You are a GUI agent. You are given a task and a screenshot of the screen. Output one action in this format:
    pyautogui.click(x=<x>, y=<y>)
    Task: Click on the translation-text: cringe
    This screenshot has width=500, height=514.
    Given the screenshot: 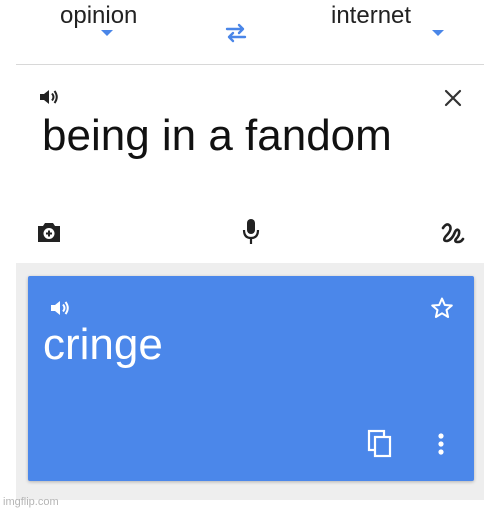 What is the action you would take?
    pyautogui.click(x=103, y=344)
    